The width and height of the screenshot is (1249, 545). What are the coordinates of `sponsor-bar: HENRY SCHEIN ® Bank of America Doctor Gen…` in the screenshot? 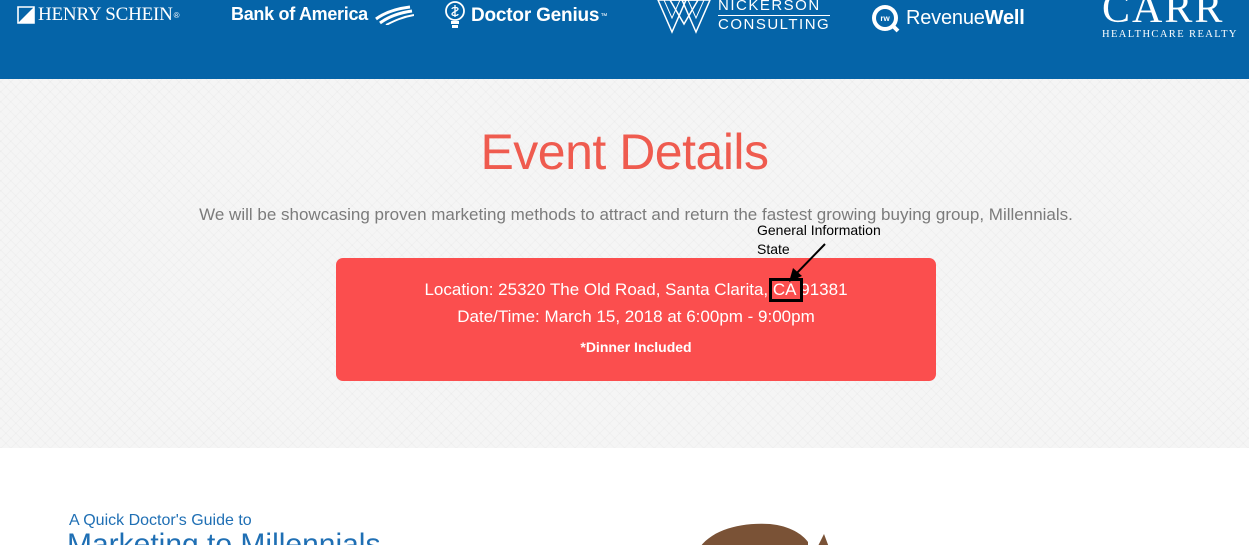 It's located at (624, 39).